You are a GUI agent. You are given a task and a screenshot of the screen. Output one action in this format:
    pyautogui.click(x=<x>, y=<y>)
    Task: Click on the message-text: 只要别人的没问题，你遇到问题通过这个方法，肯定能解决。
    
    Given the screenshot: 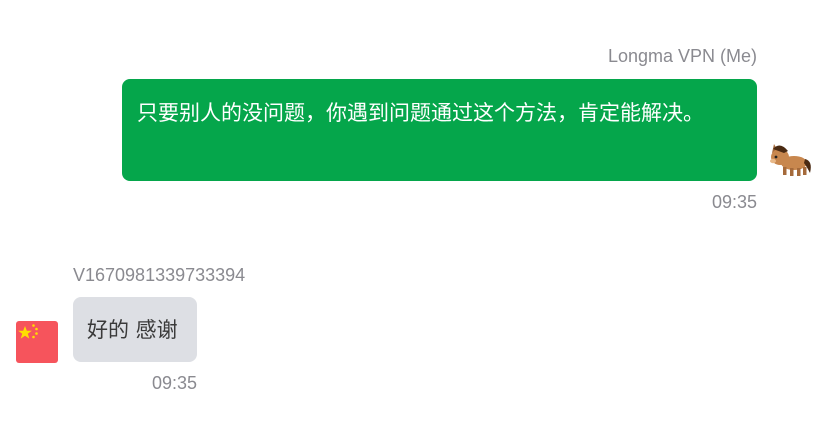 What is the action you would take?
    pyautogui.click(x=420, y=113)
    